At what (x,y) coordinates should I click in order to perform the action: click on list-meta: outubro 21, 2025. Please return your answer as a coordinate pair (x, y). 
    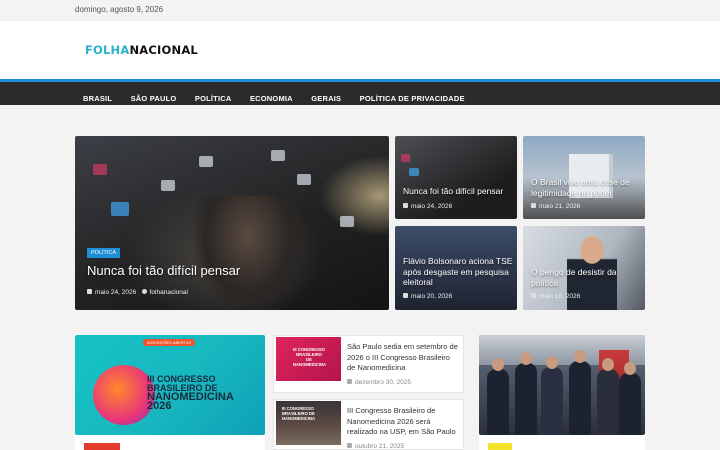
    Looking at the image, I should click on (375, 446).